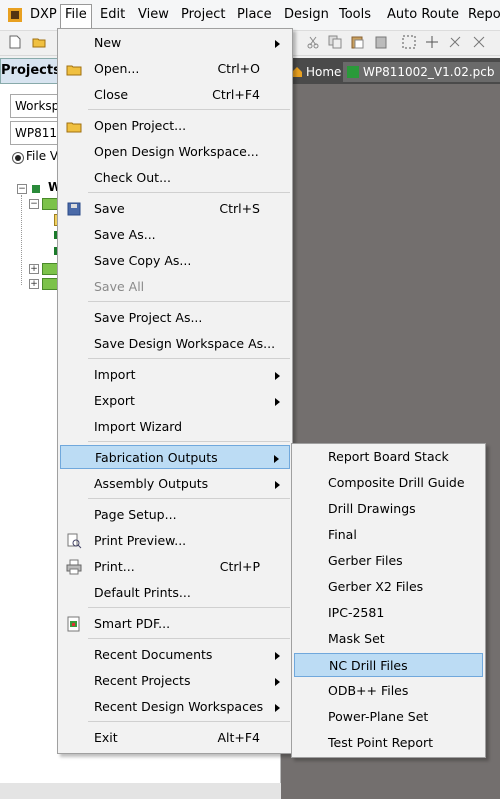  I want to click on submenu-item-label: Mask Set, so click(356, 638).